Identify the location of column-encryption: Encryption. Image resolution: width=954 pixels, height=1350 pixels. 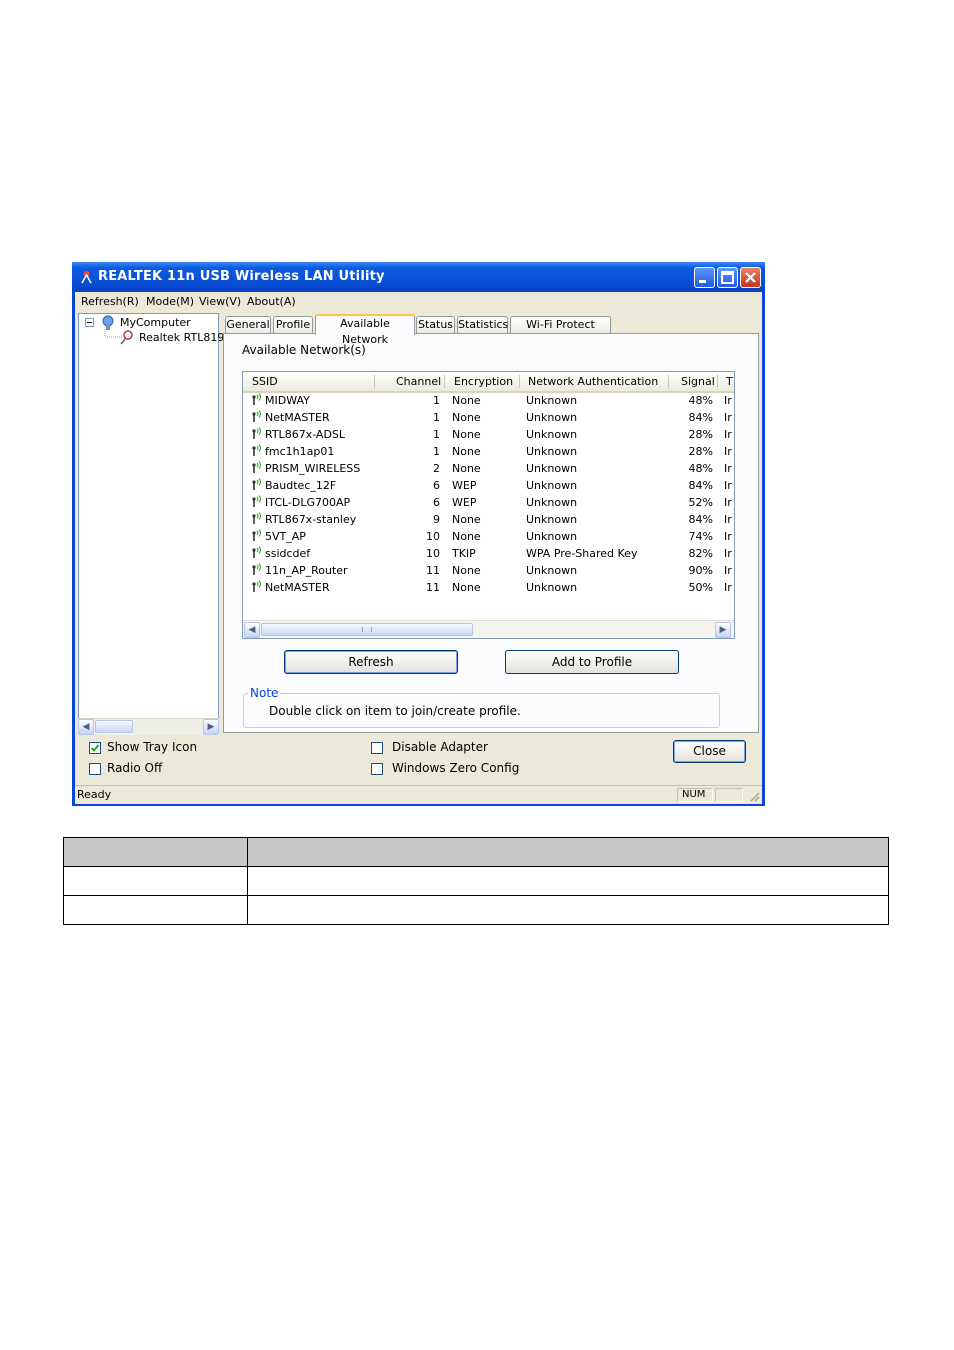
(483, 381).